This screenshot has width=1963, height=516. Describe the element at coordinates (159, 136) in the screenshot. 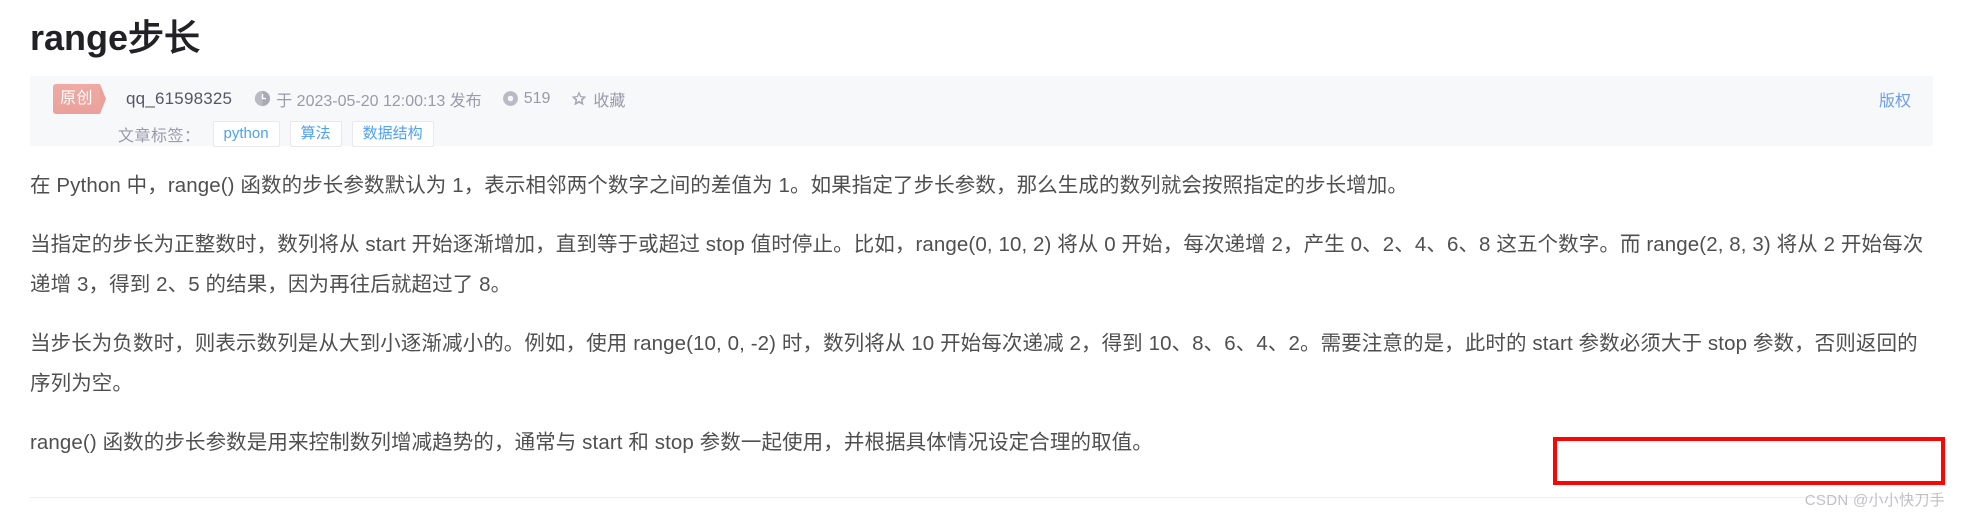

I see `tags-label: 文章标签：` at that location.